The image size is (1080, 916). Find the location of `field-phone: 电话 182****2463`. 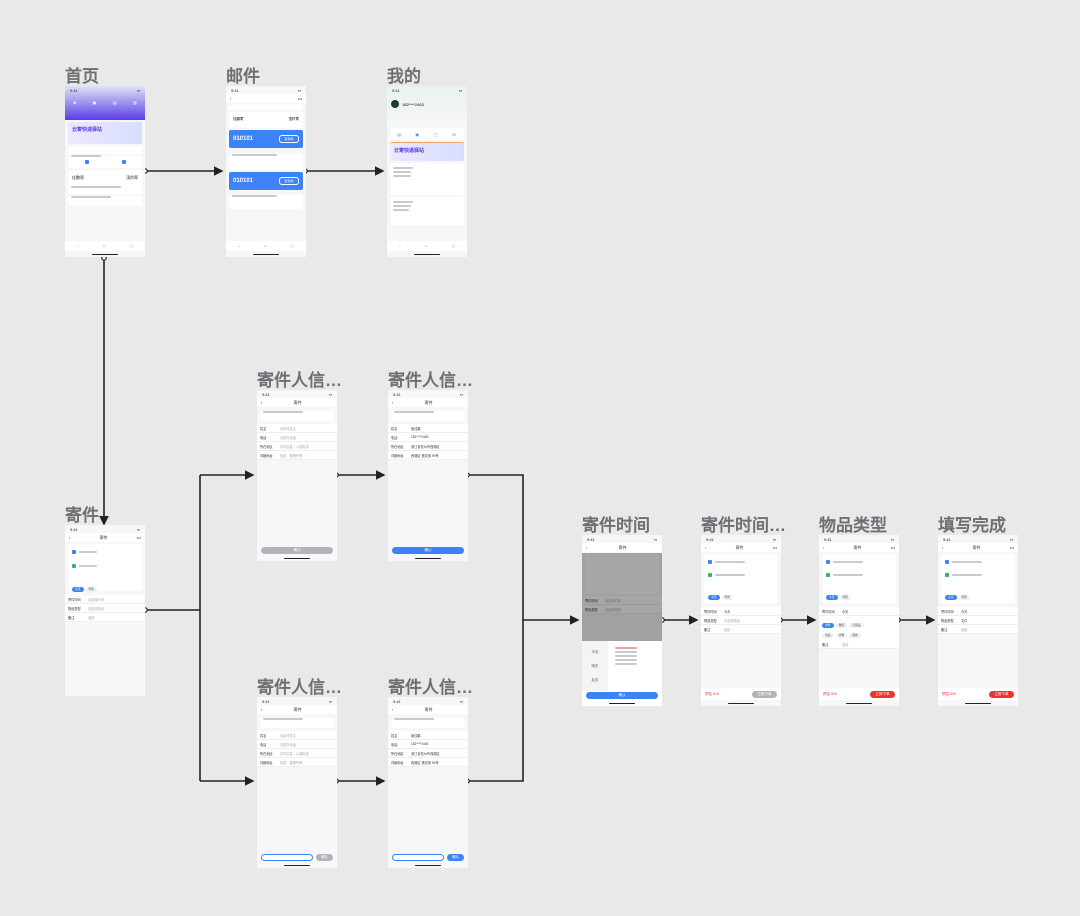

field-phone: 电话 182****2463 is located at coordinates (428, 437).